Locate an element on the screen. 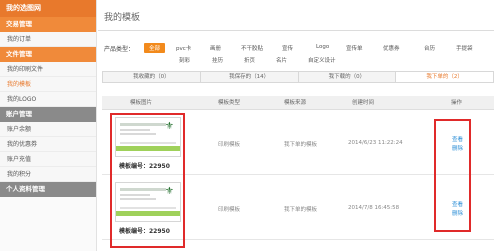 Image resolution: width=500 pixels, height=251 pixels. sidebar-header-files: 文件管理 is located at coordinates (48, 54).